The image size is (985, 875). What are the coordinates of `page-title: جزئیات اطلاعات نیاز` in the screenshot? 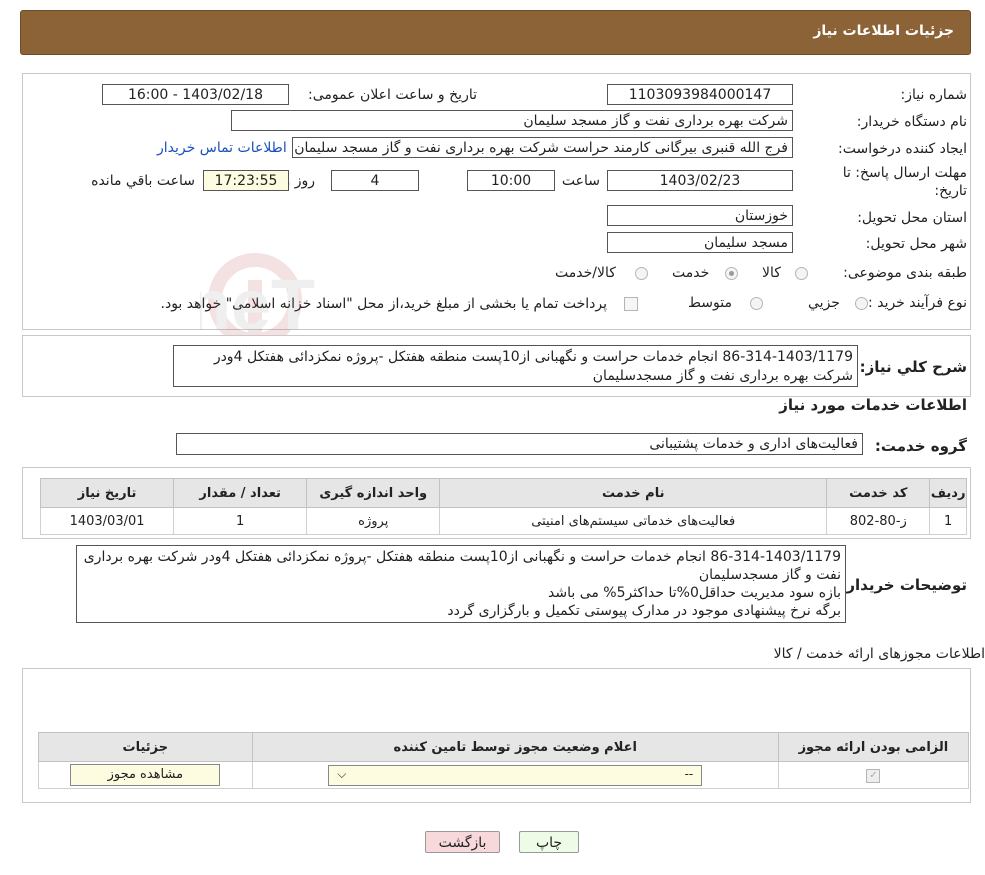 It's located at (883, 31).